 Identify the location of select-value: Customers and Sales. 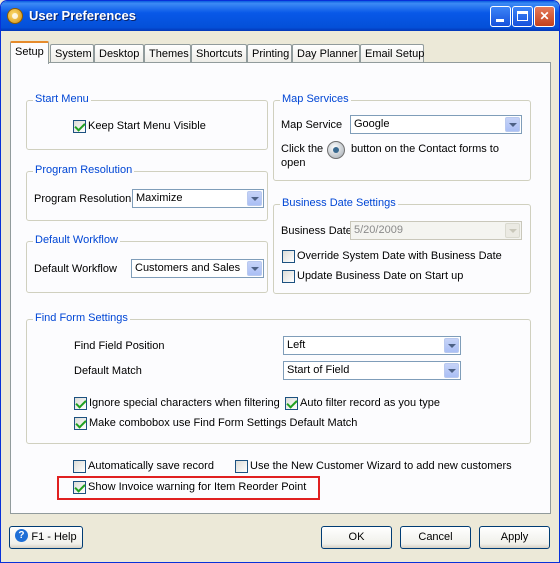
(188, 268).